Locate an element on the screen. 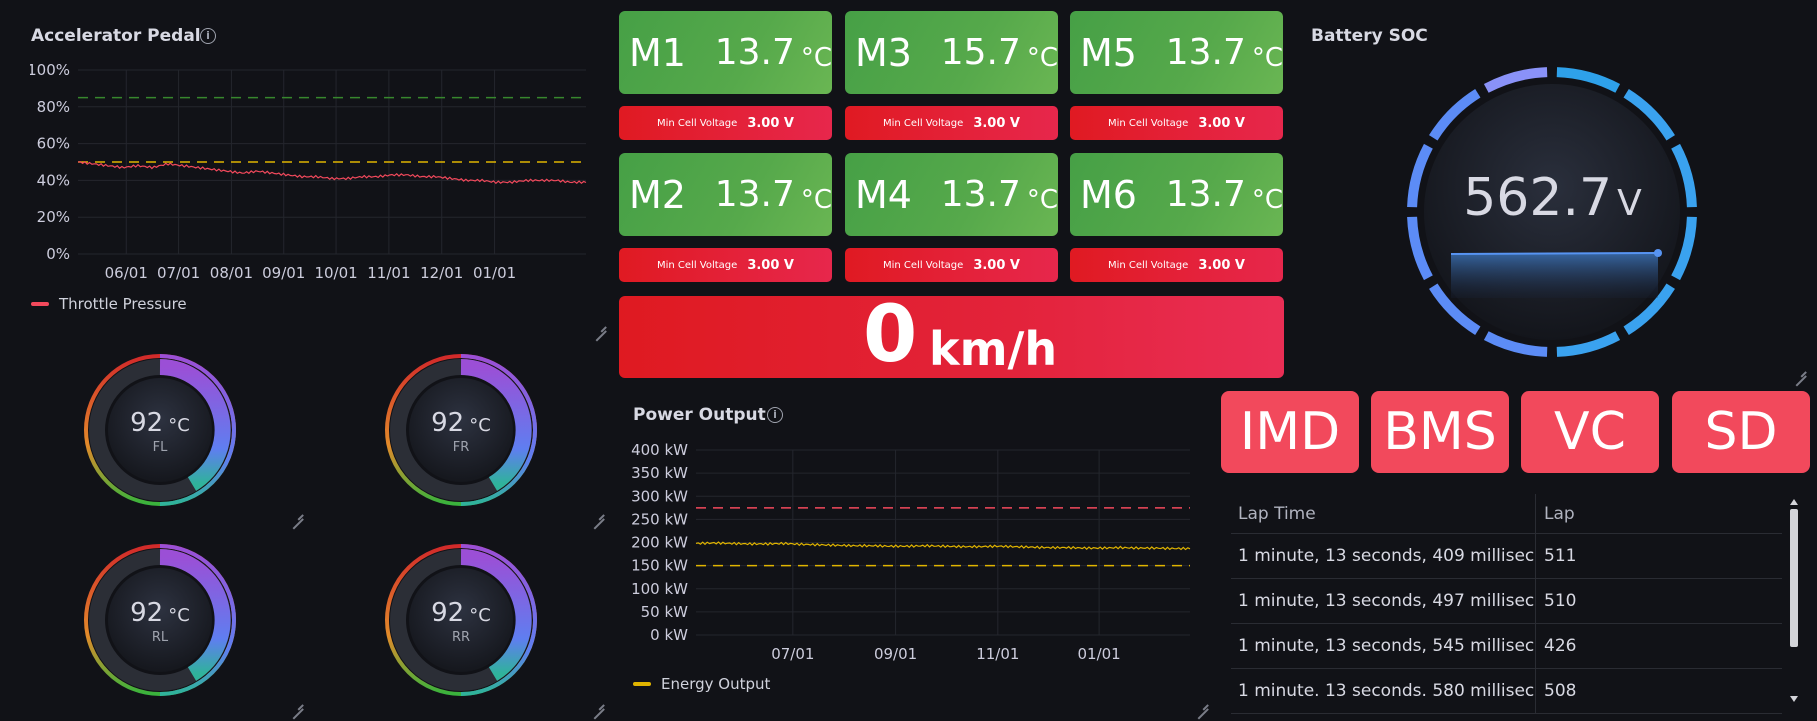 The image size is (1817, 721). power-legend: Energy Output is located at coordinates (701, 684).